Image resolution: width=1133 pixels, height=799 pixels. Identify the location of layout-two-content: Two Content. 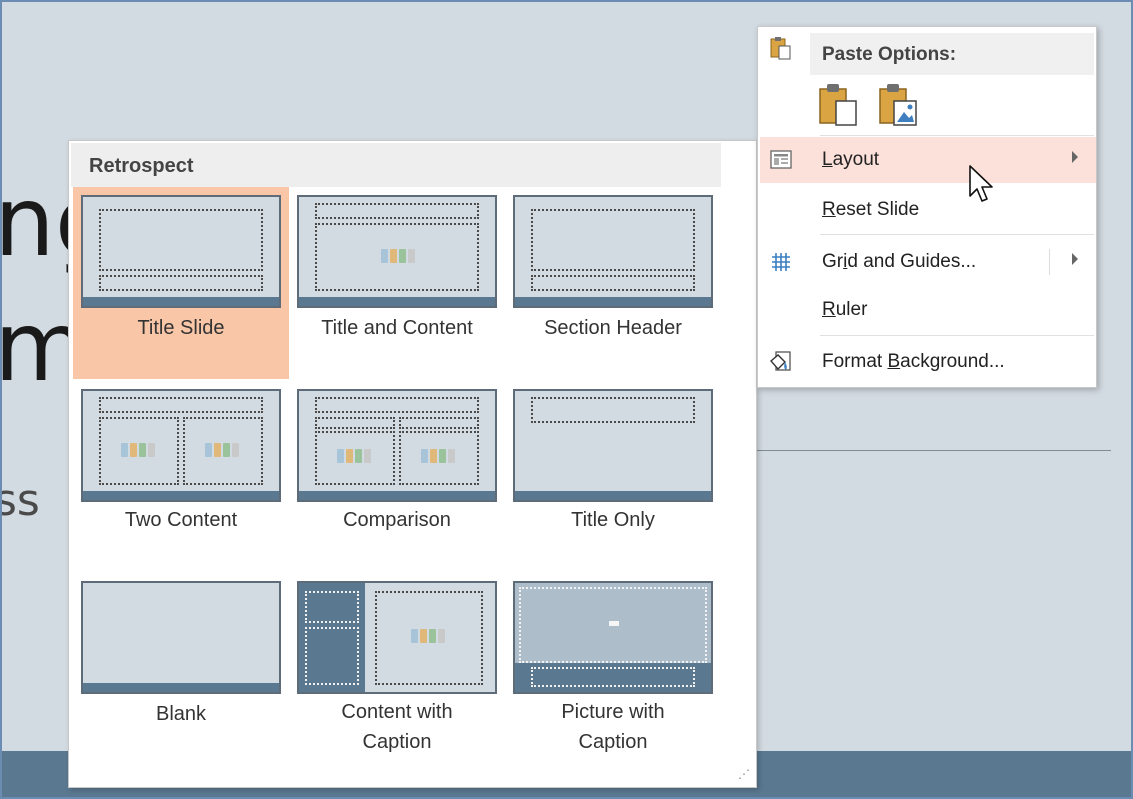
(181, 477).